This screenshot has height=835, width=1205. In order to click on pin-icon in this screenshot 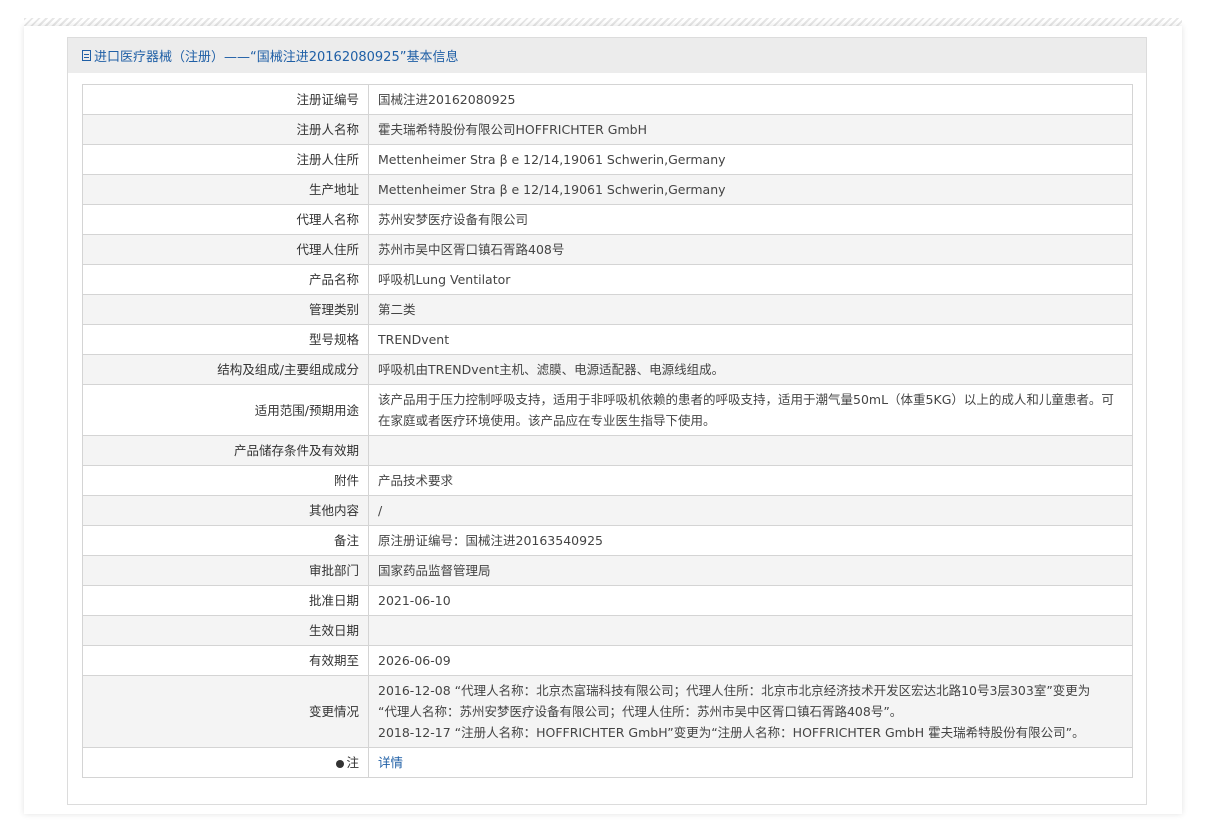, I will do `click(340, 763)`.